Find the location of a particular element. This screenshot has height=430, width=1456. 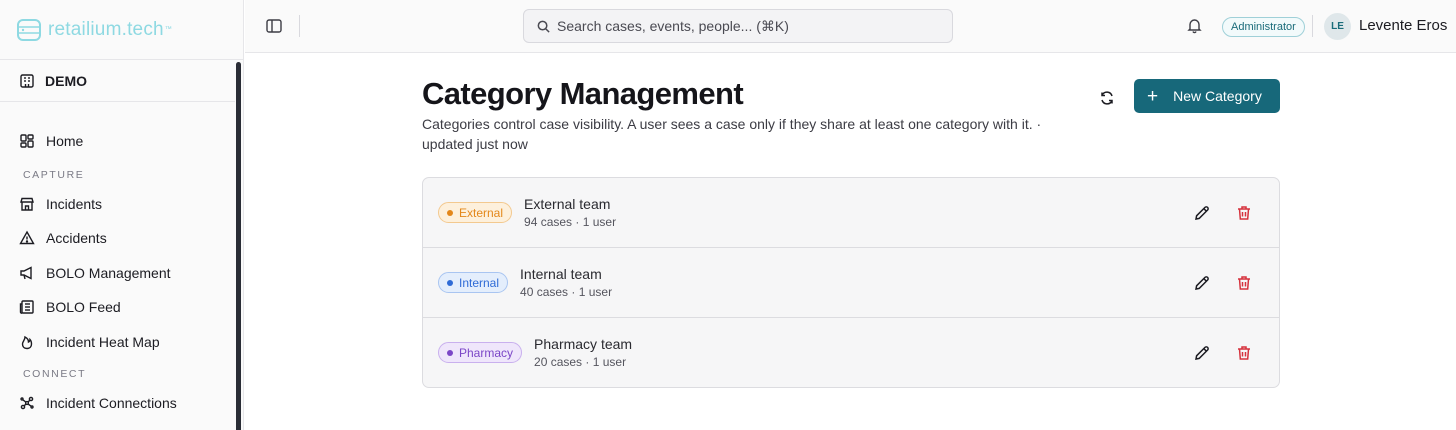

category-tag: Pharmacy is located at coordinates (480, 352).